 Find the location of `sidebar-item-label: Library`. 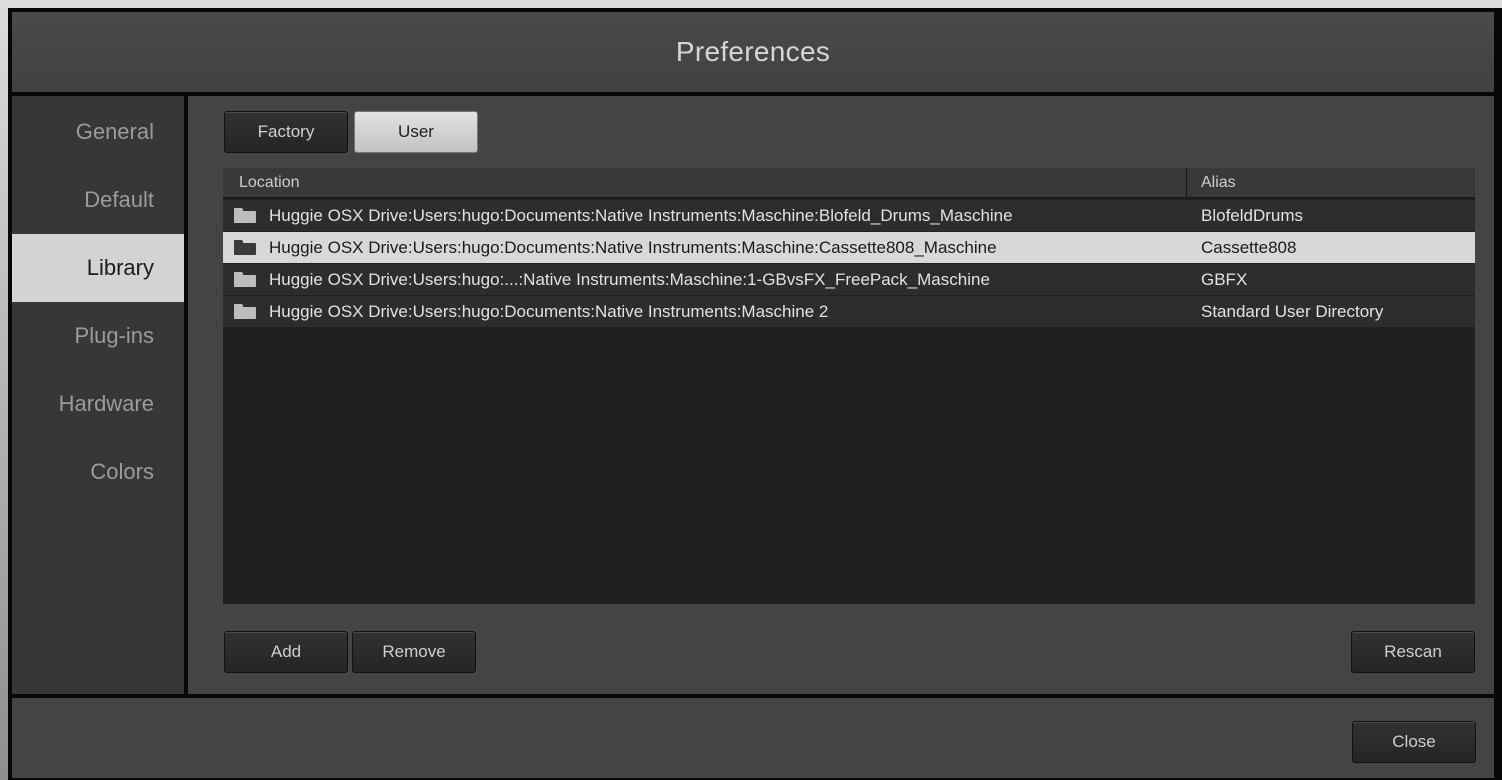

sidebar-item-label: Library is located at coordinates (120, 267).